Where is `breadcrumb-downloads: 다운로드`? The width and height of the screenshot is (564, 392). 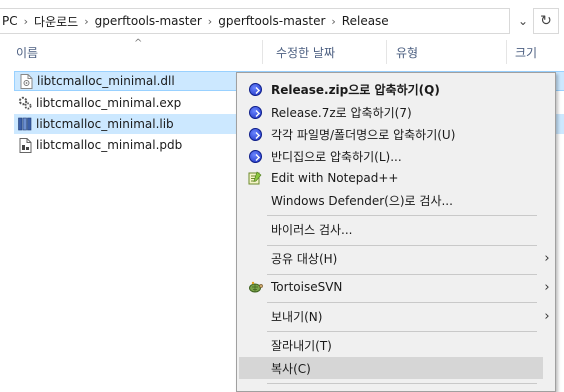
breadcrumb-downloads: 다운로드 is located at coordinates (56, 21).